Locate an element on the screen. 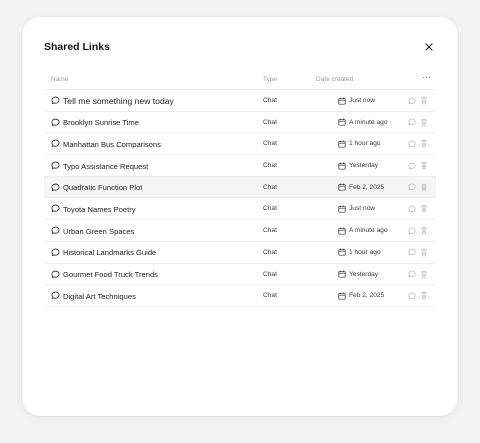 This screenshot has width=480, height=443. table-row-5: Quadratic Function Plot Chat Feb 2, 2025 is located at coordinates (240, 187).